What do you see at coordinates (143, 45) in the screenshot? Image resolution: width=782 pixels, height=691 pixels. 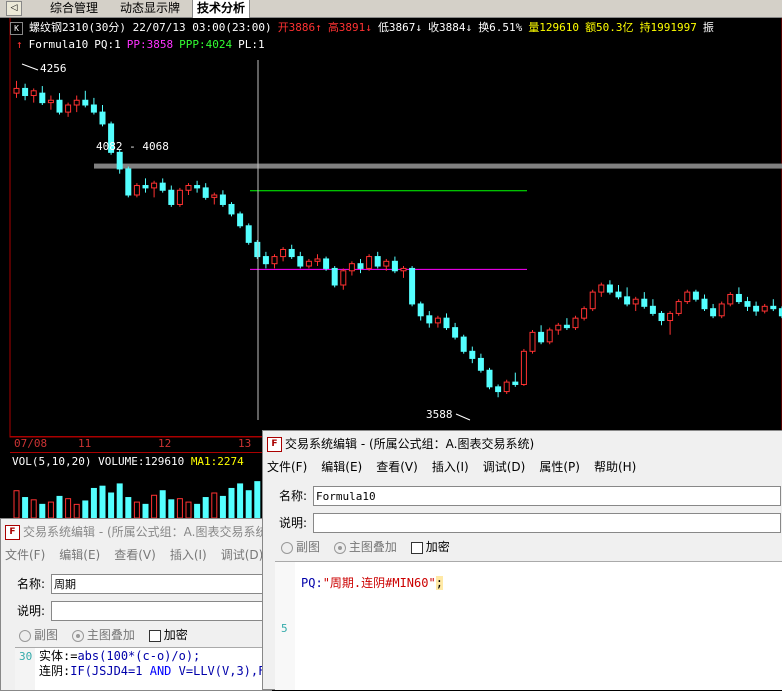 I see `formula-indicator-line: ↑ Formula10 PQ:1 PP:3858 PPP:4024 PL:1` at bounding box center [143, 45].